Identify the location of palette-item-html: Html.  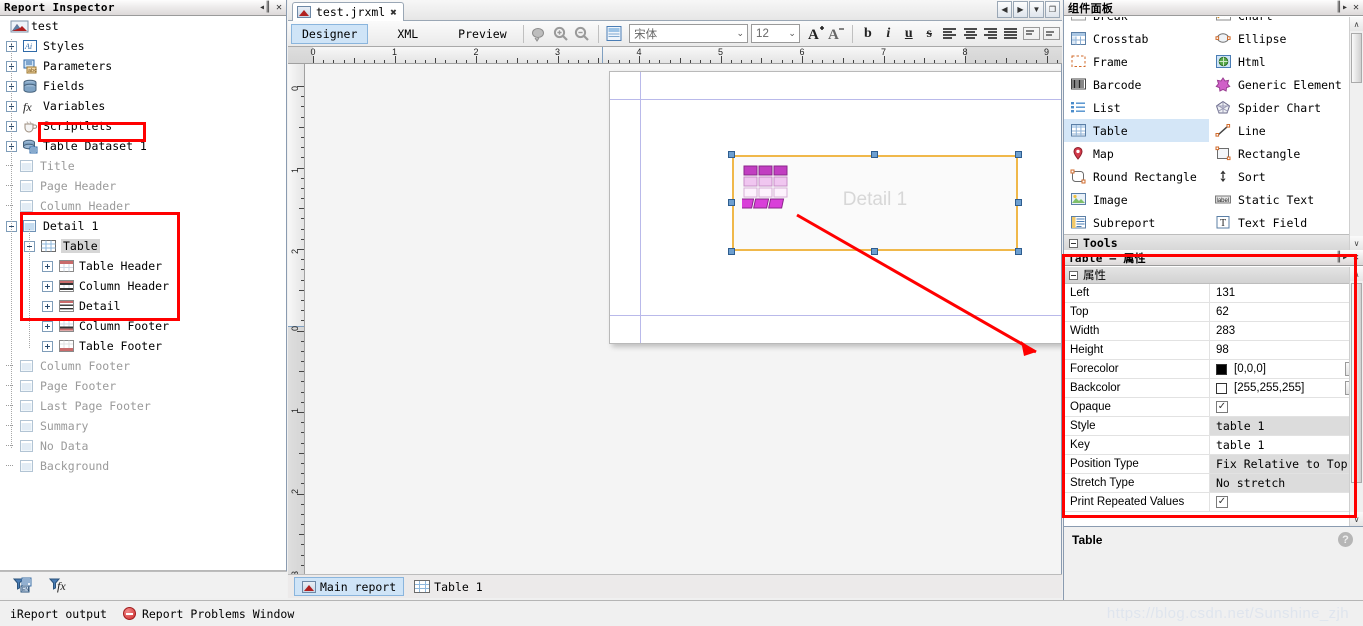
(1279, 61).